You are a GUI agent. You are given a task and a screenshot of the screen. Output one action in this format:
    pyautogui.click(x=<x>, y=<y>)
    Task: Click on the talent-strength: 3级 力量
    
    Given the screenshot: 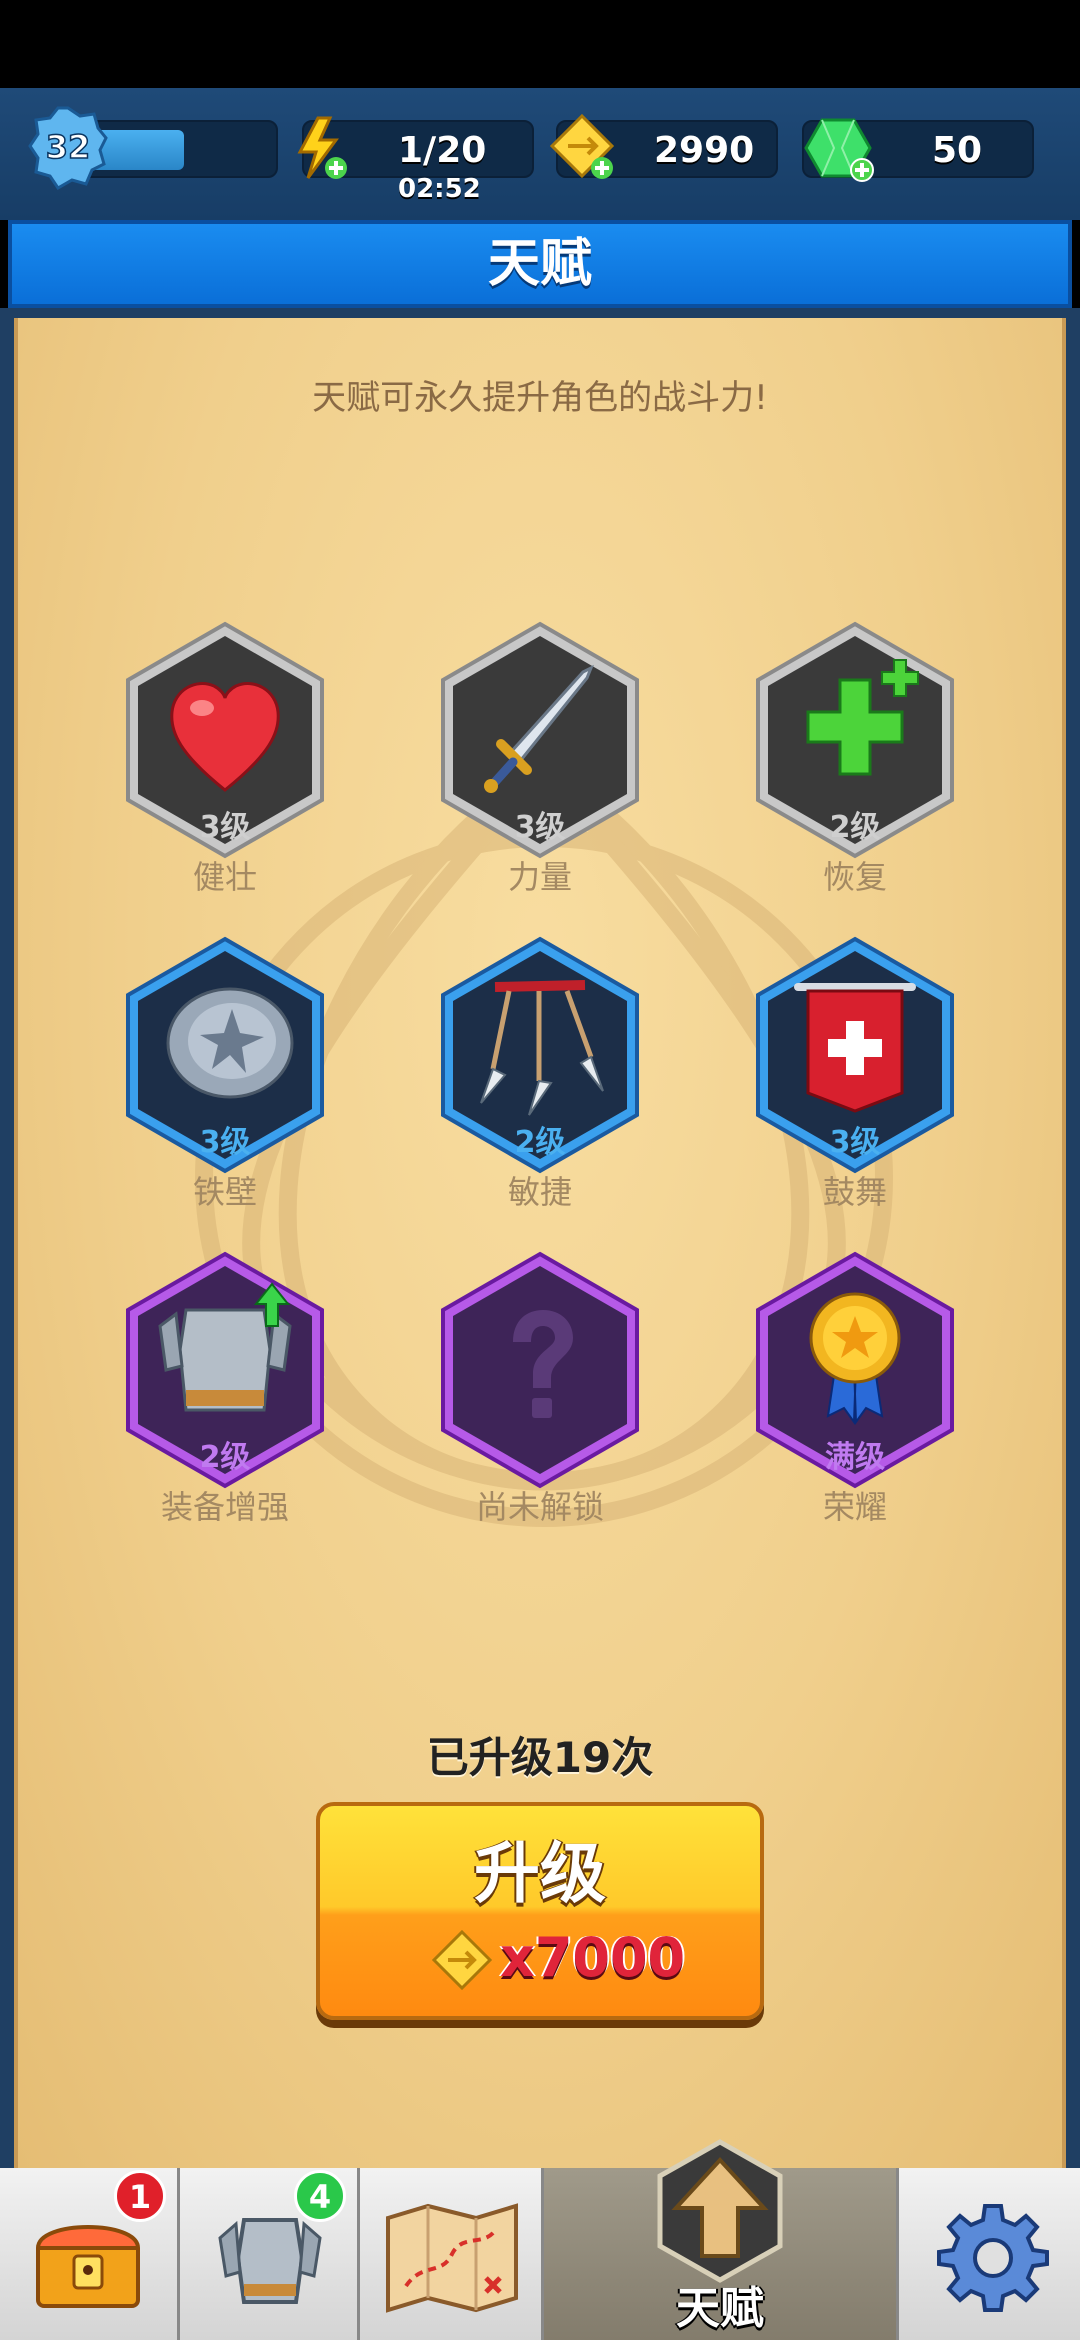 What is the action you would take?
    pyautogui.click(x=540, y=760)
    